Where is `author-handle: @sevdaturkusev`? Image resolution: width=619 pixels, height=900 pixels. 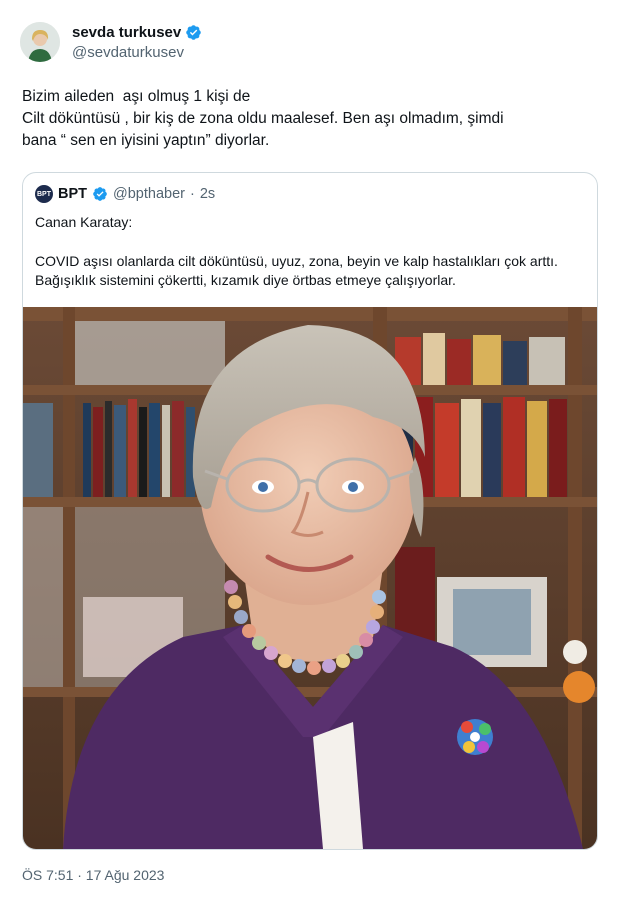
author-handle: @sevdaturkusev is located at coordinates (137, 52).